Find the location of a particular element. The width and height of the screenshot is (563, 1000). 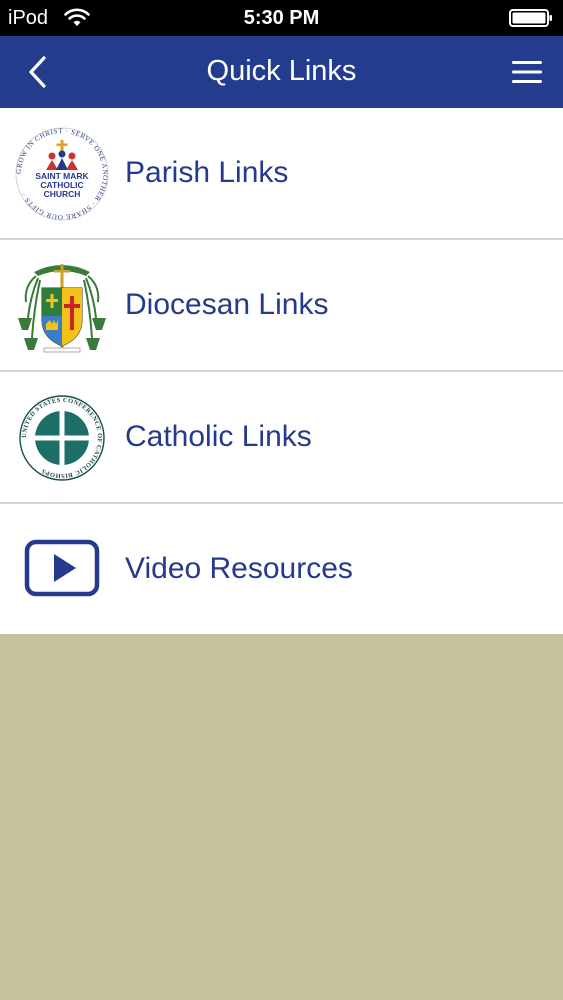

list-item-video-resources: Video Resources is located at coordinates (281, 569).